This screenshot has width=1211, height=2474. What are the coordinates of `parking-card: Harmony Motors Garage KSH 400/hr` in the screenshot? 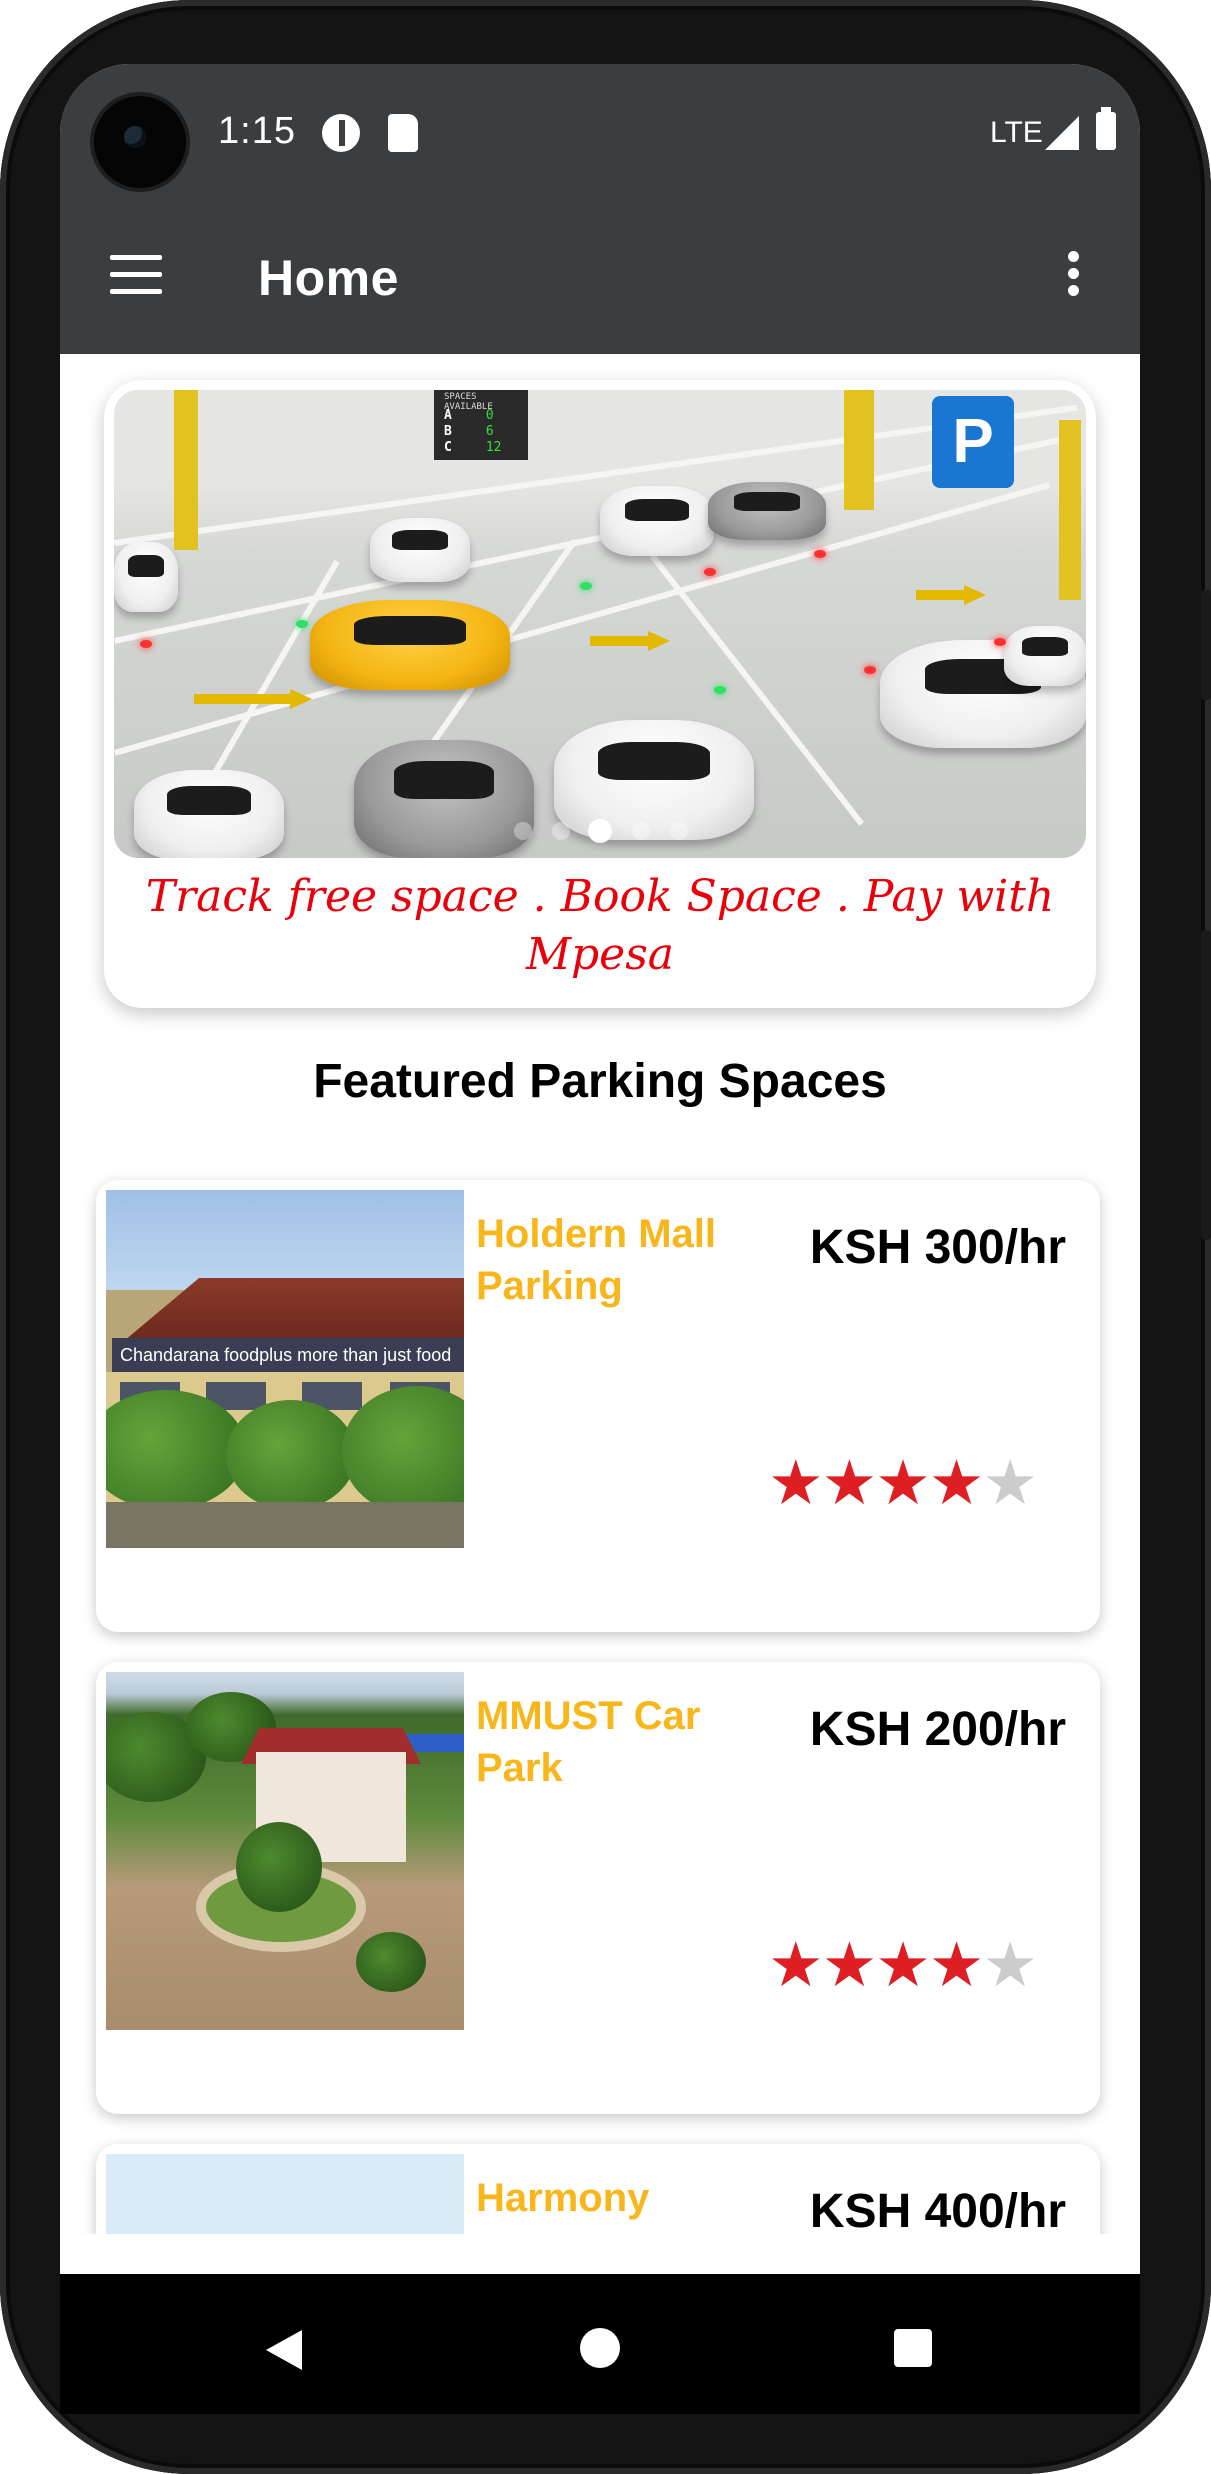 It's located at (598, 2189).